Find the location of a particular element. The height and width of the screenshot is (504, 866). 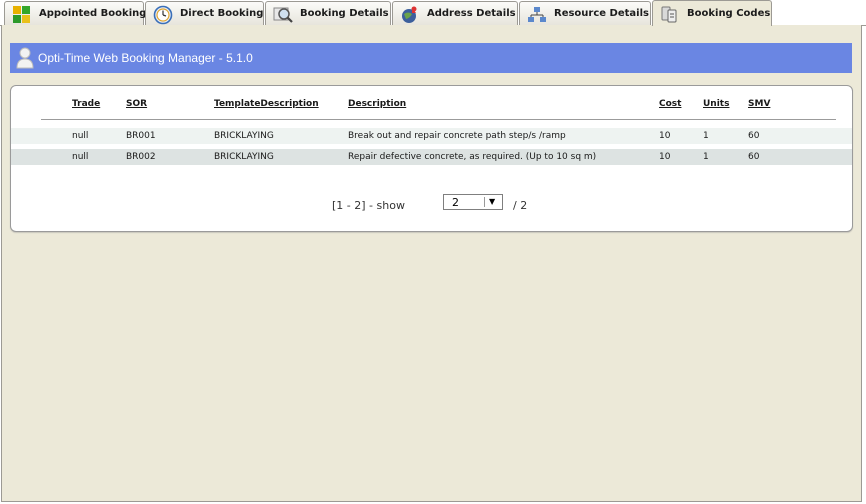

pager-range: [1 - 2] - show is located at coordinates (368, 205).